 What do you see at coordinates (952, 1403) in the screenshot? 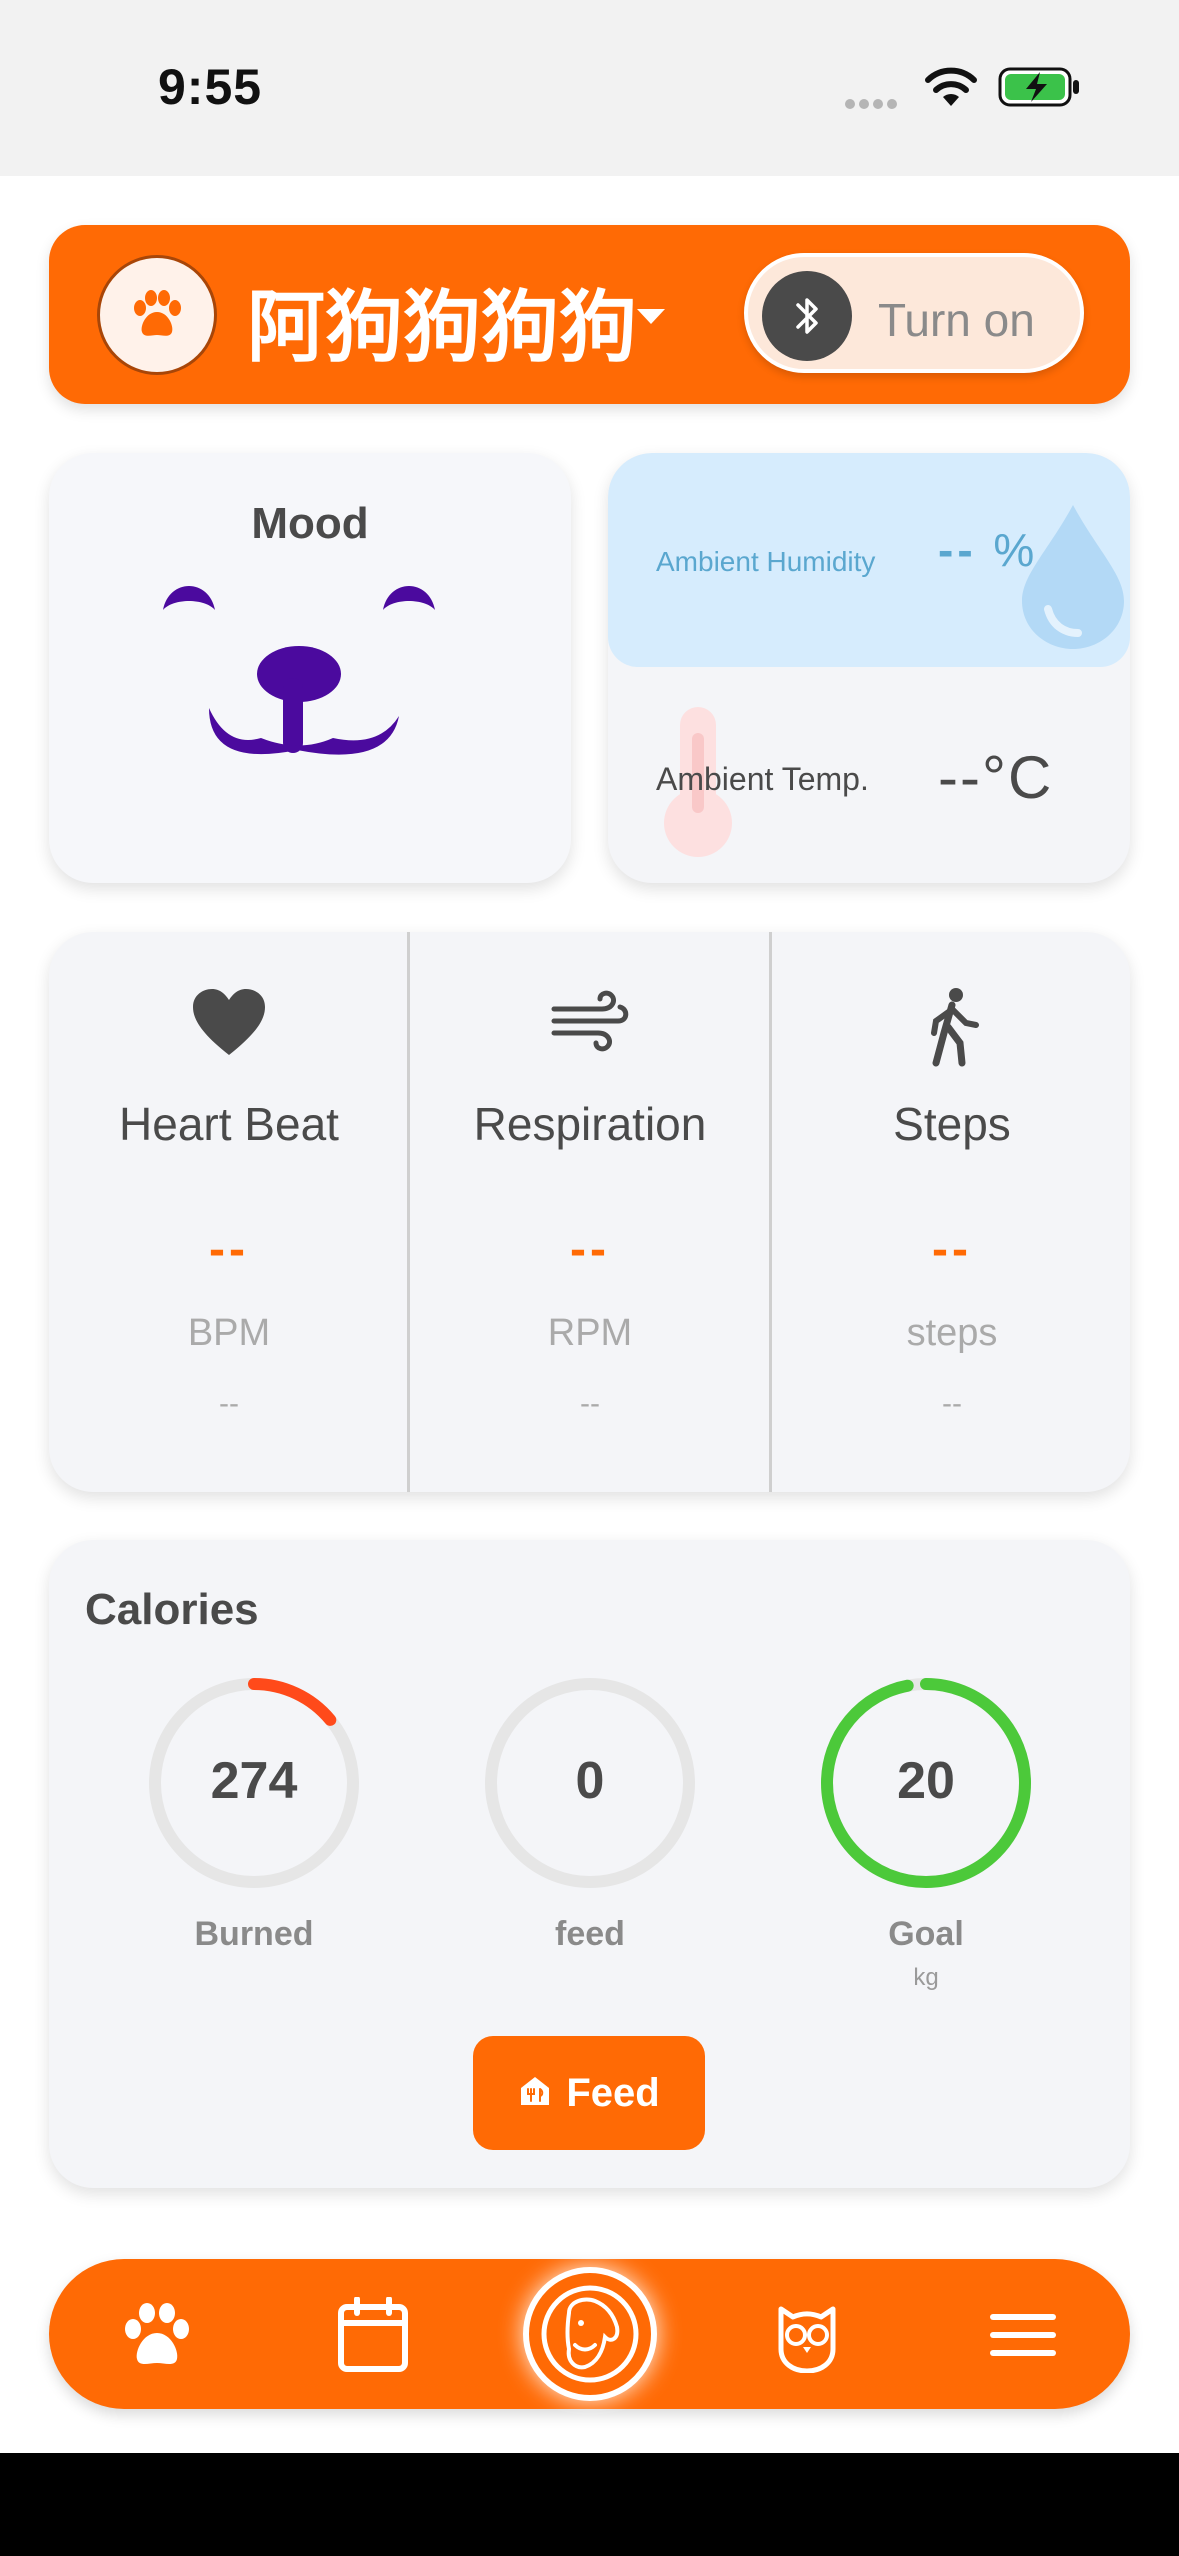
I see `steps-sub: --` at bounding box center [952, 1403].